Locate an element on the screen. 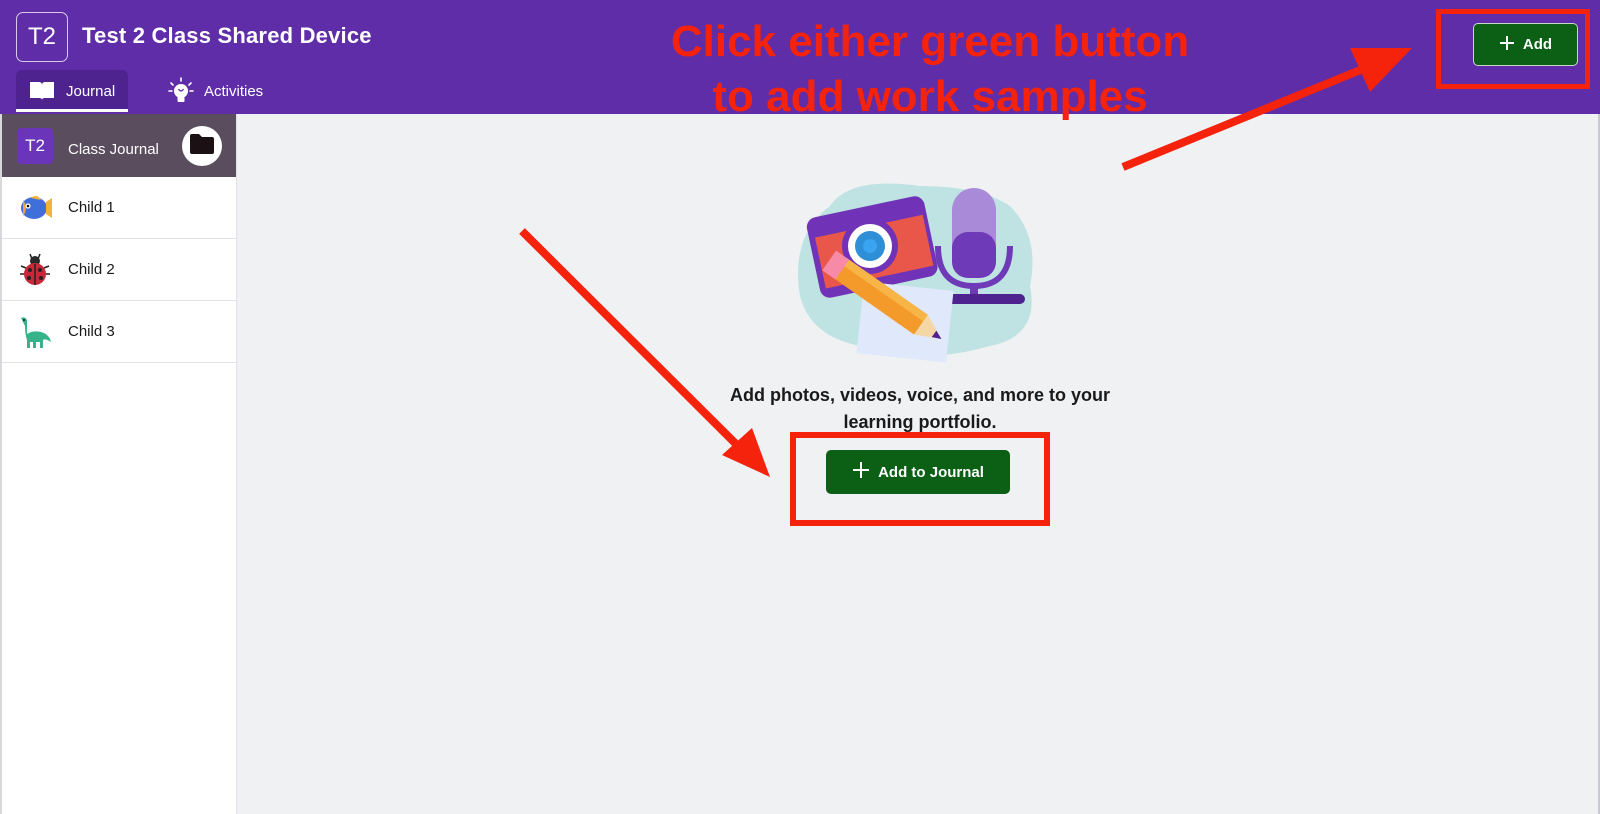  sidebar-item-child-2: Child 2 is located at coordinates (119, 270).